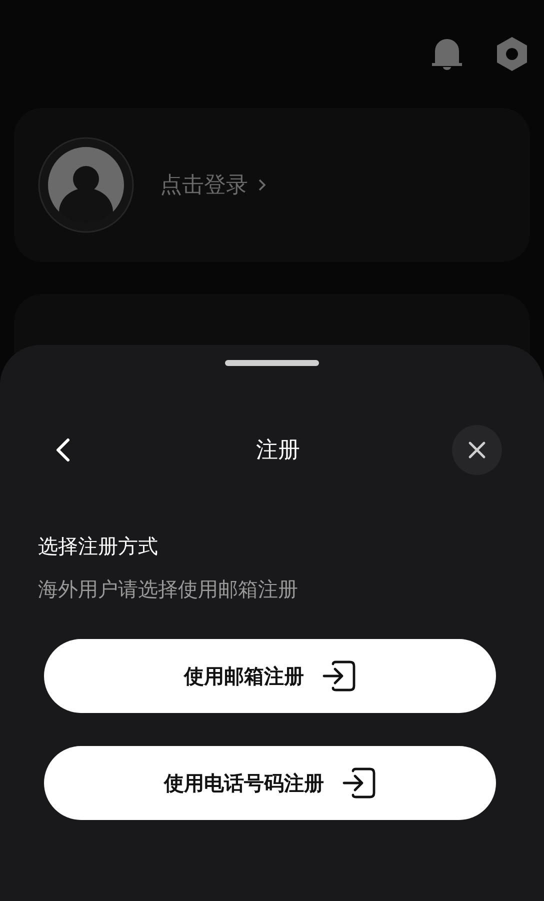 This screenshot has height=901, width=544. Describe the element at coordinates (63, 450) in the screenshot. I see `back-icon` at that location.